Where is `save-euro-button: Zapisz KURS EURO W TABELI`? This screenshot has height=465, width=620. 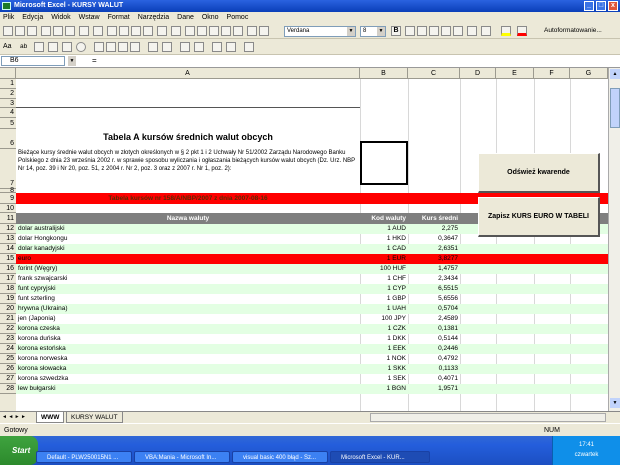
save-euro-button: Zapisz KURS EURO W TABELI is located at coordinates (539, 217).